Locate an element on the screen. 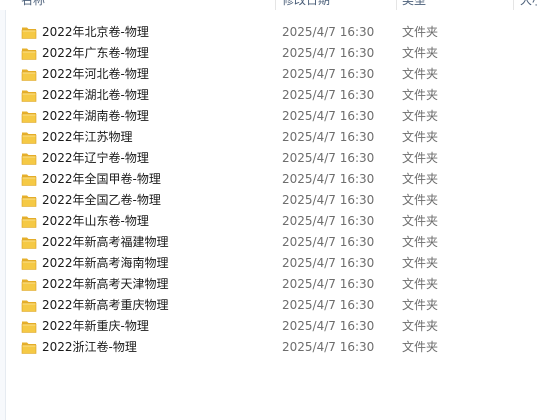 The height and width of the screenshot is (420, 537). column-header-type: 类型 is located at coordinates (455, 5).